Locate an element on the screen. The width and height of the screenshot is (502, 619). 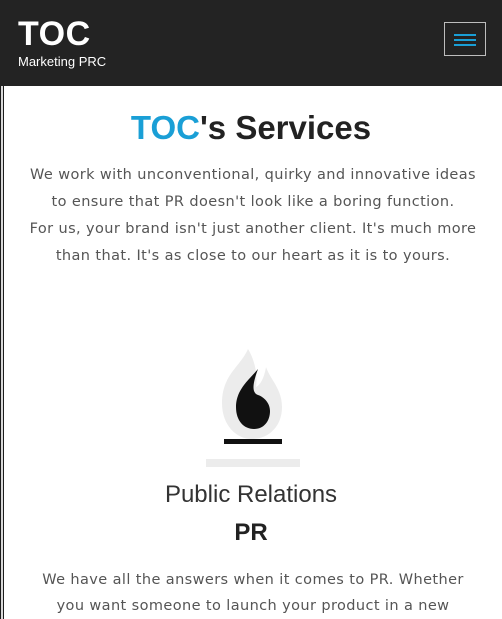
service-abbreviation: PR is located at coordinates (251, 532).